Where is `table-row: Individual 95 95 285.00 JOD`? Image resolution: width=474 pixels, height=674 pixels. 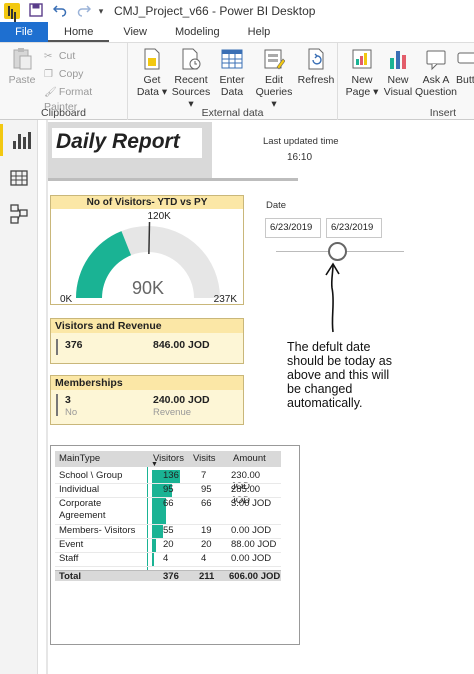 table-row: Individual 95 95 285.00 JOD is located at coordinates (168, 495).